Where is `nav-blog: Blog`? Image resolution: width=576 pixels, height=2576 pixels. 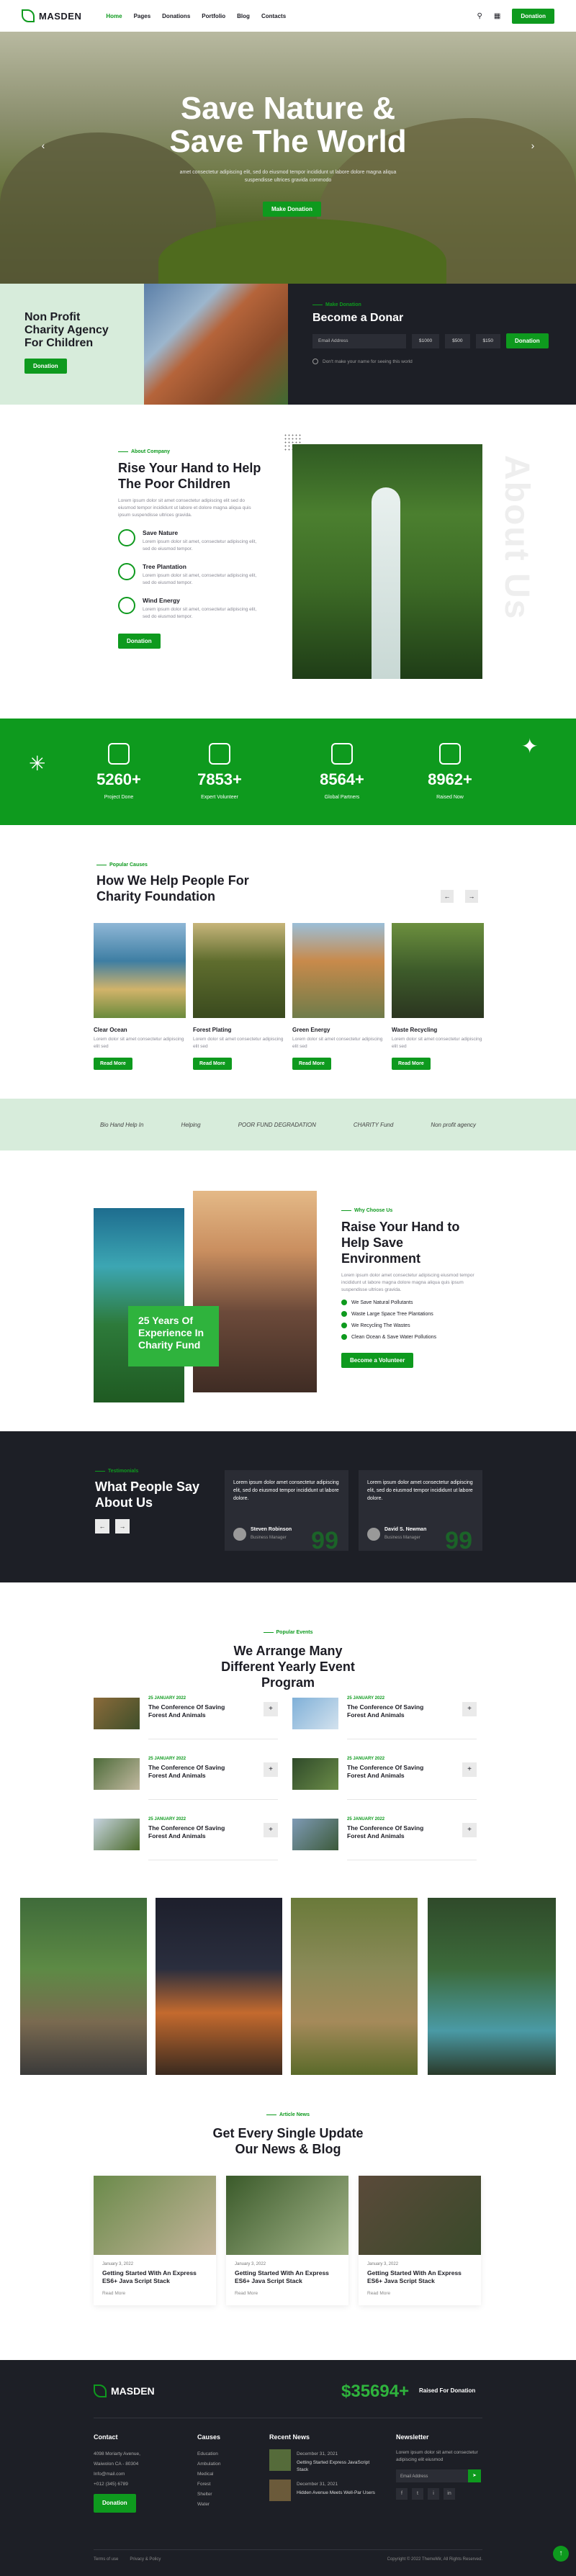 nav-blog: Blog is located at coordinates (243, 16).